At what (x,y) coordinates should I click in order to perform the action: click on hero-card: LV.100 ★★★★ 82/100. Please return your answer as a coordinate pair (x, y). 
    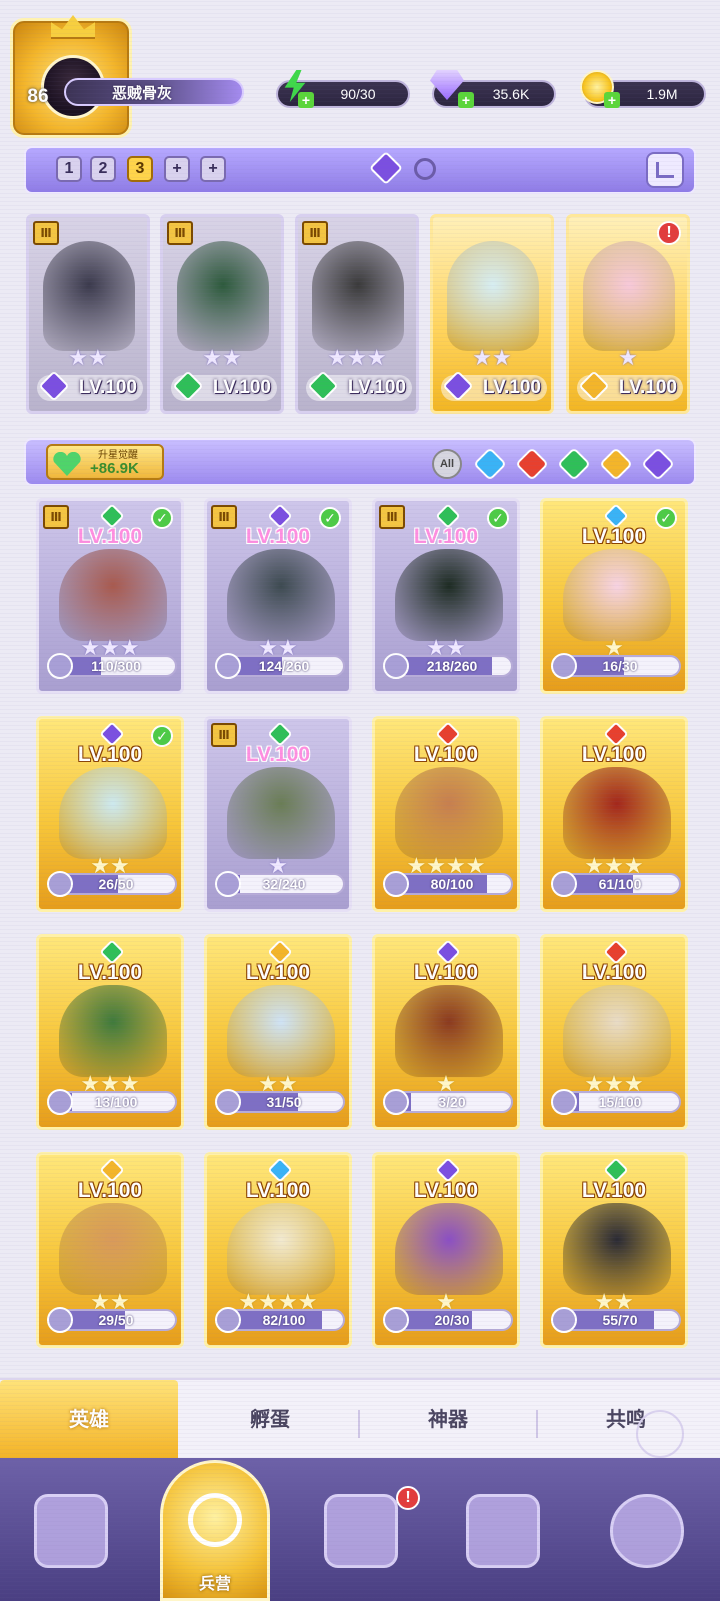
    Looking at the image, I should click on (278, 1250).